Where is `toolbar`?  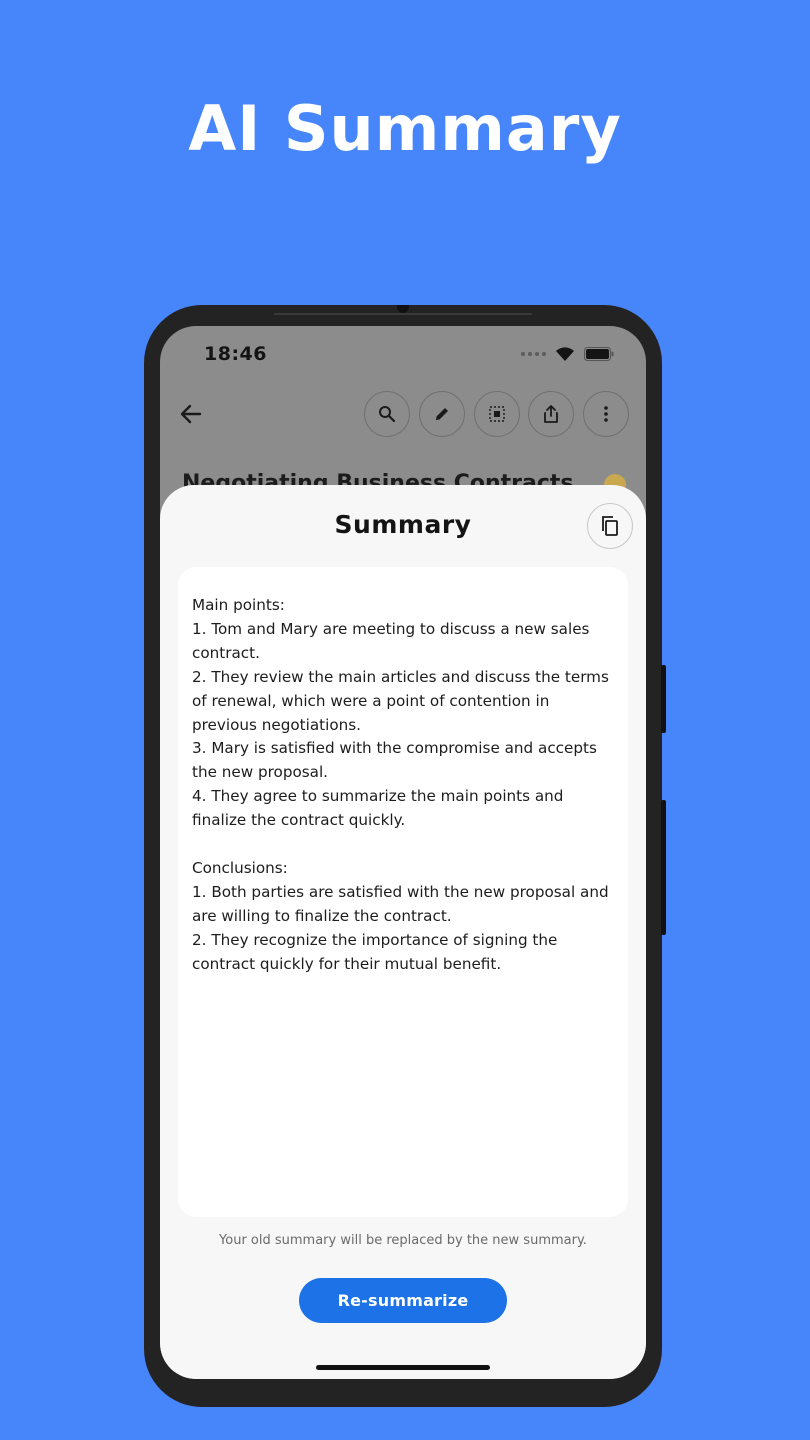
toolbar is located at coordinates (403, 414).